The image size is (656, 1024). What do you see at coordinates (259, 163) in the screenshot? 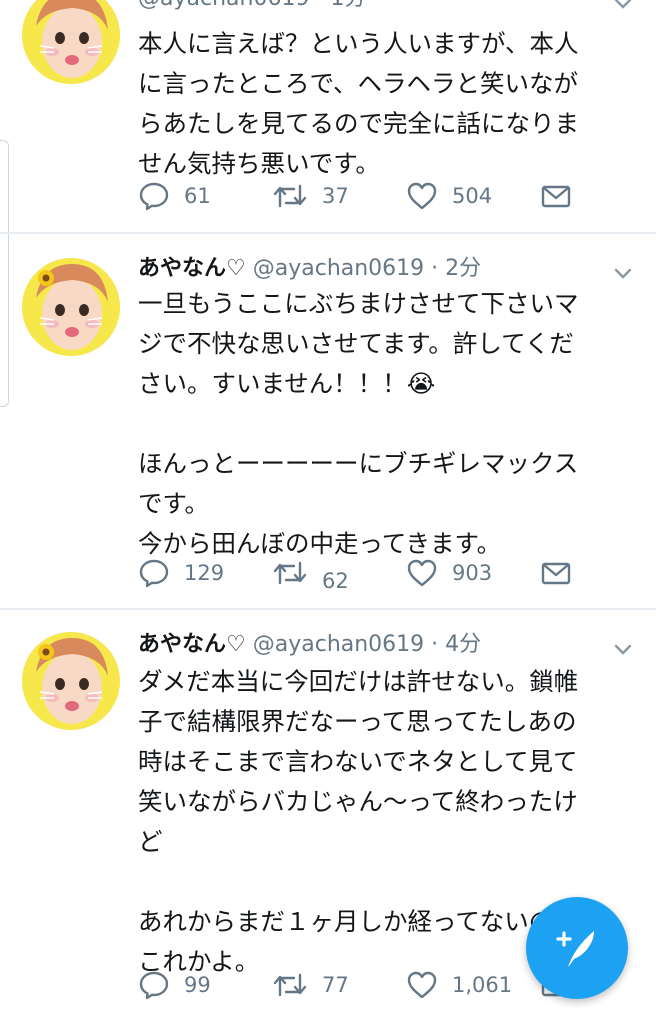
I see `tweet-text-line: せん気持ち悪いです。` at bounding box center [259, 163].